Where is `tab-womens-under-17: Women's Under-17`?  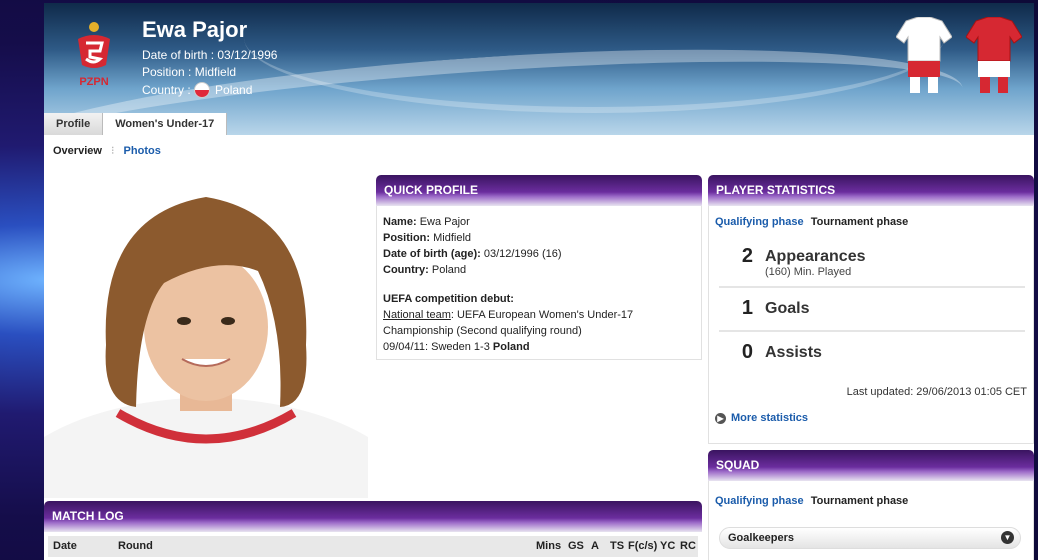
tab-womens-under-17: Women's Under-17 is located at coordinates (165, 124).